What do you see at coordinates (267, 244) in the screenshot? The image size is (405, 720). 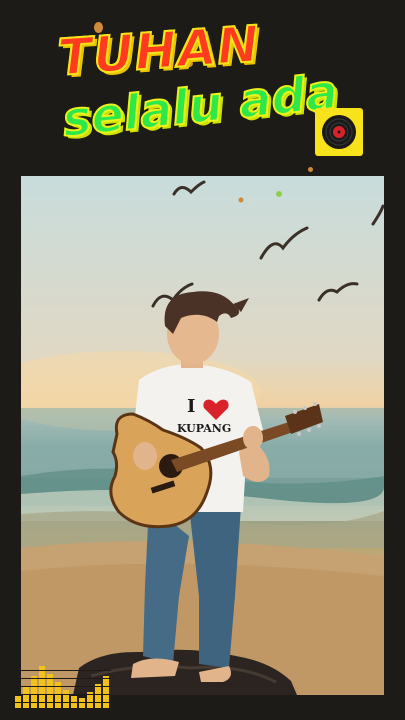 I see `seagull` at bounding box center [267, 244].